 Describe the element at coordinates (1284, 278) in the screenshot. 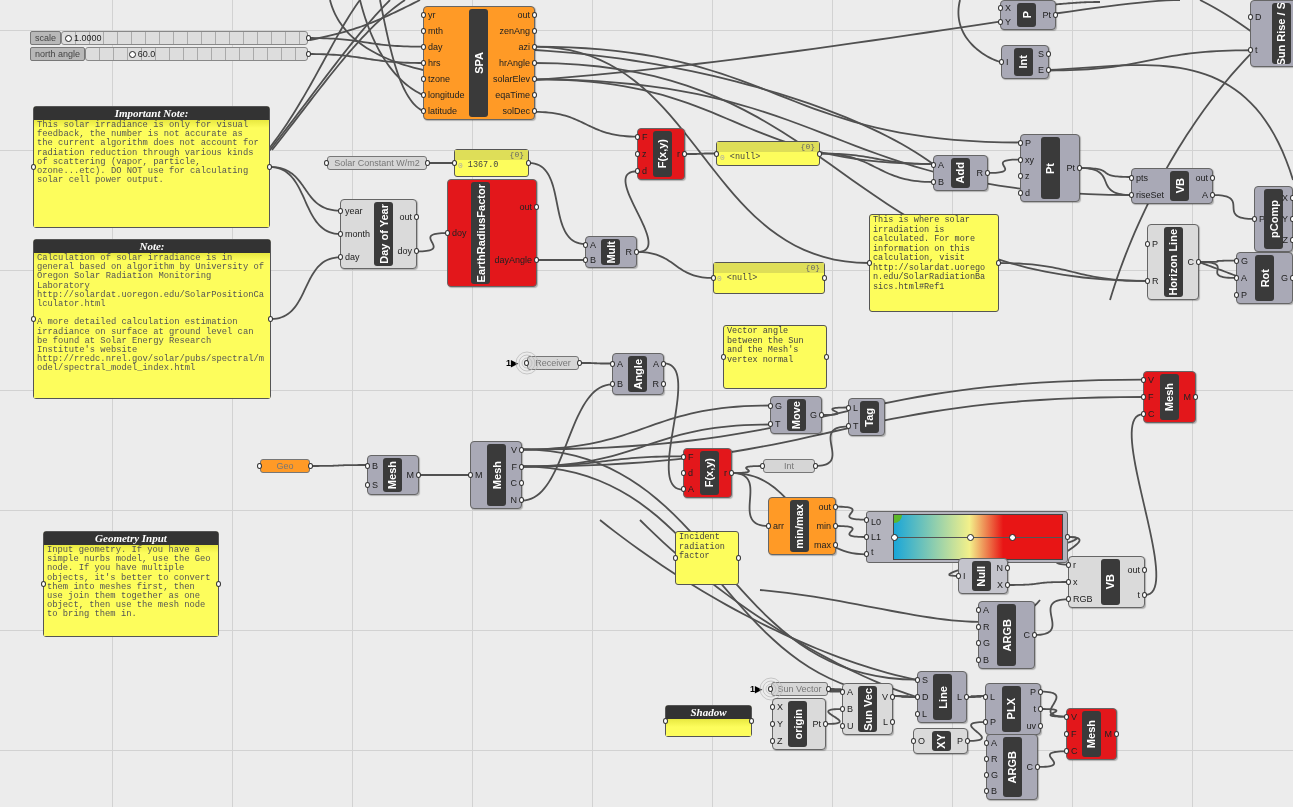

I see `output-label: G` at that location.